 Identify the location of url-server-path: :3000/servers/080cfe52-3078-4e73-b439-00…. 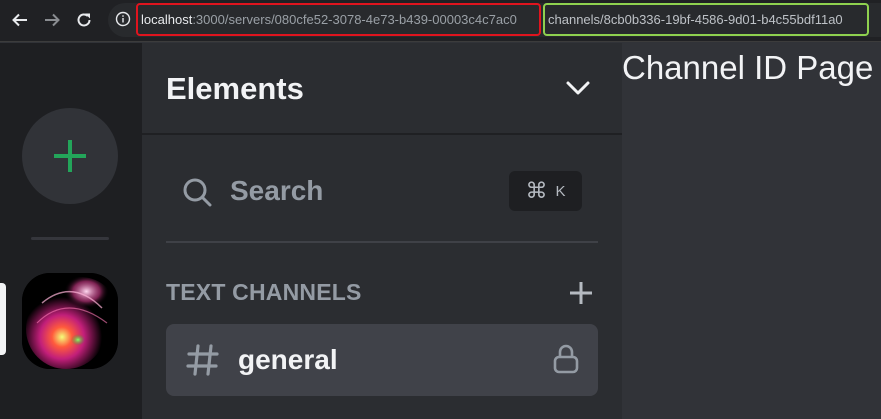
(354, 19).